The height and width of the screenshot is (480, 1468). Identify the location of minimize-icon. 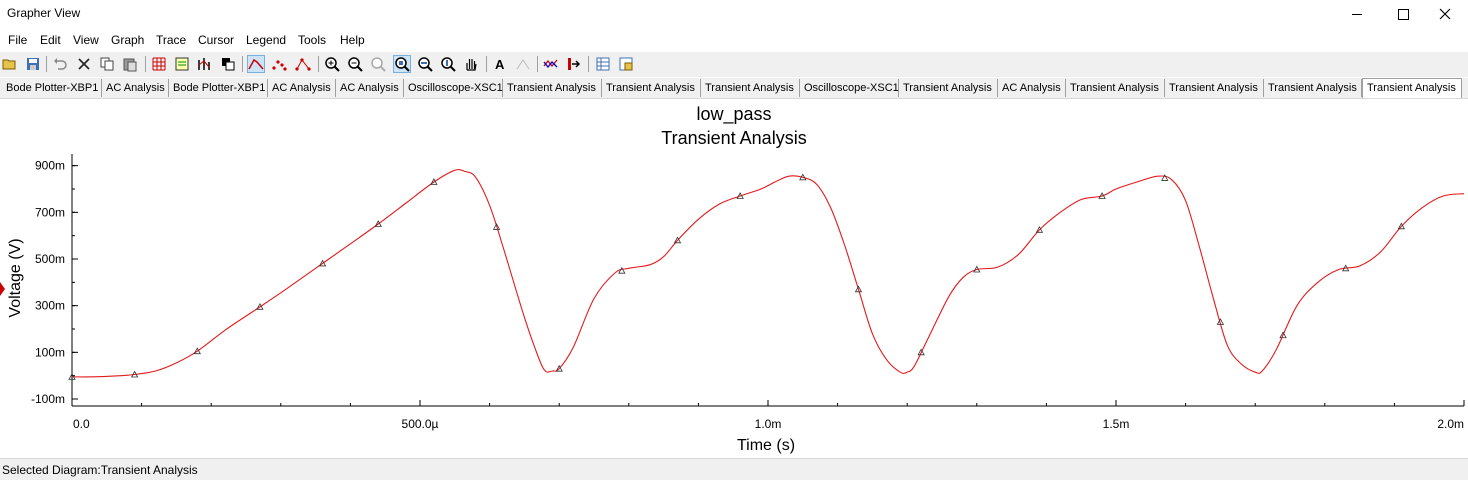
(1357, 14).